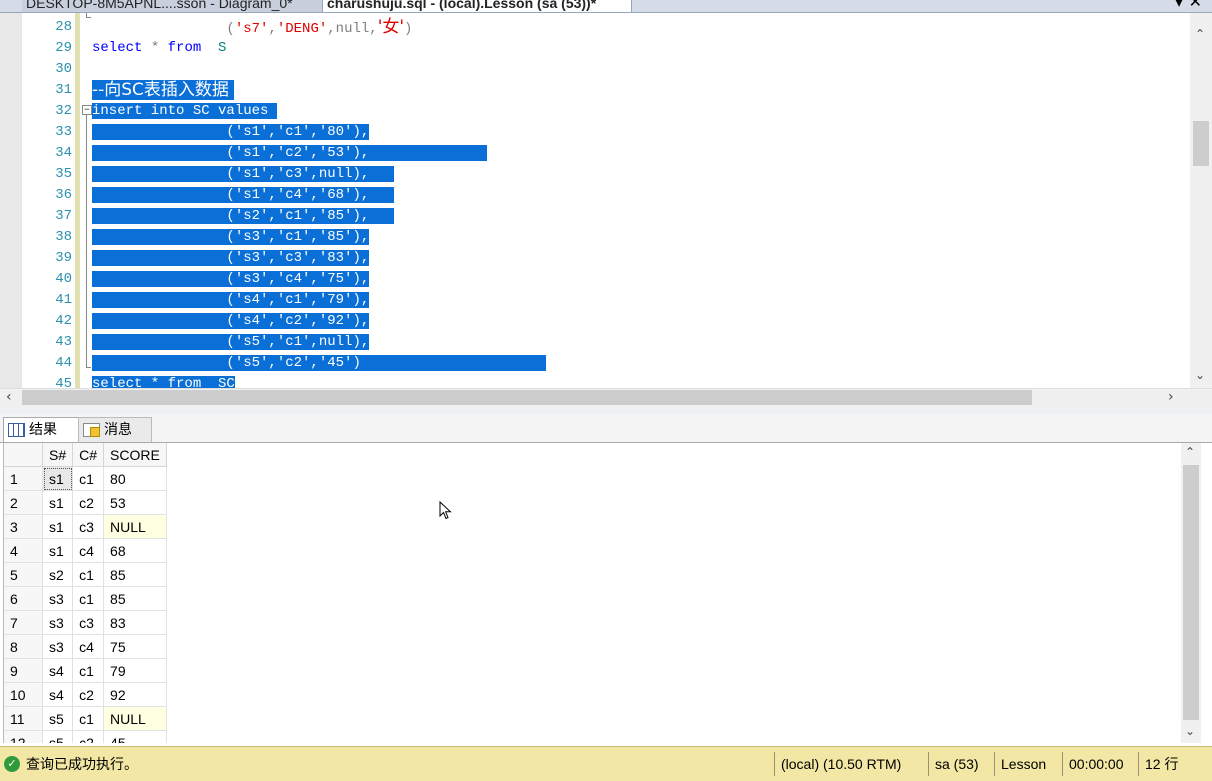  I want to click on table-row: 12 s5 c2 45, so click(85, 736).